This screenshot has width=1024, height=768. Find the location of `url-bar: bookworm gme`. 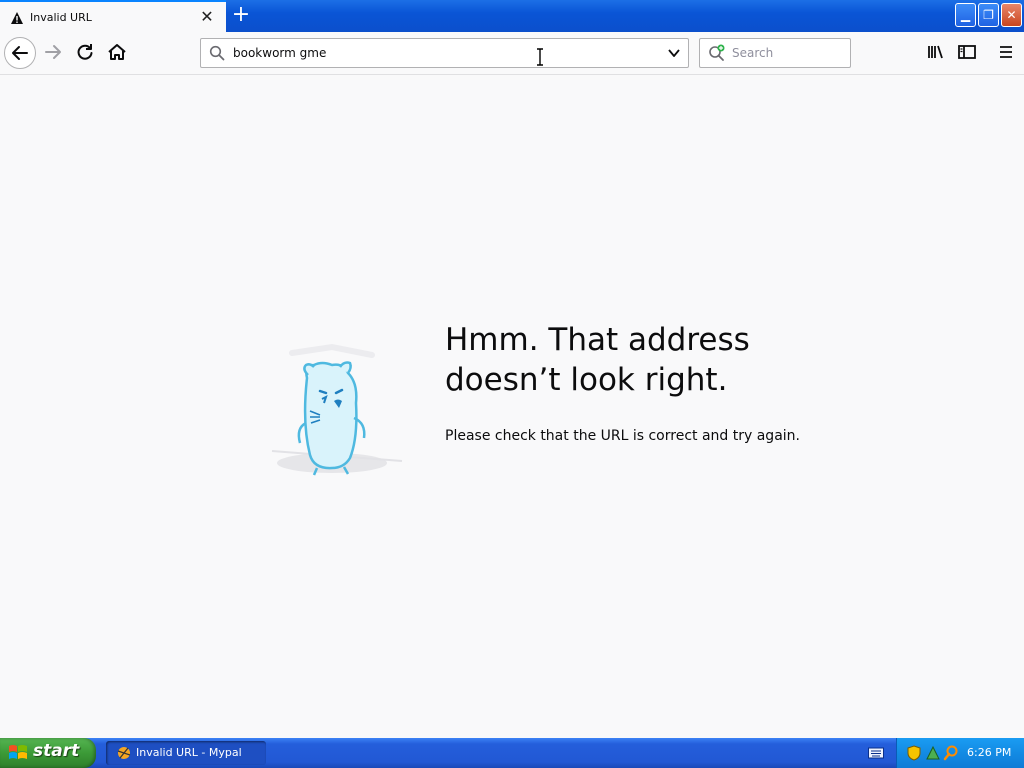

url-bar: bookworm gme is located at coordinates (444, 53).